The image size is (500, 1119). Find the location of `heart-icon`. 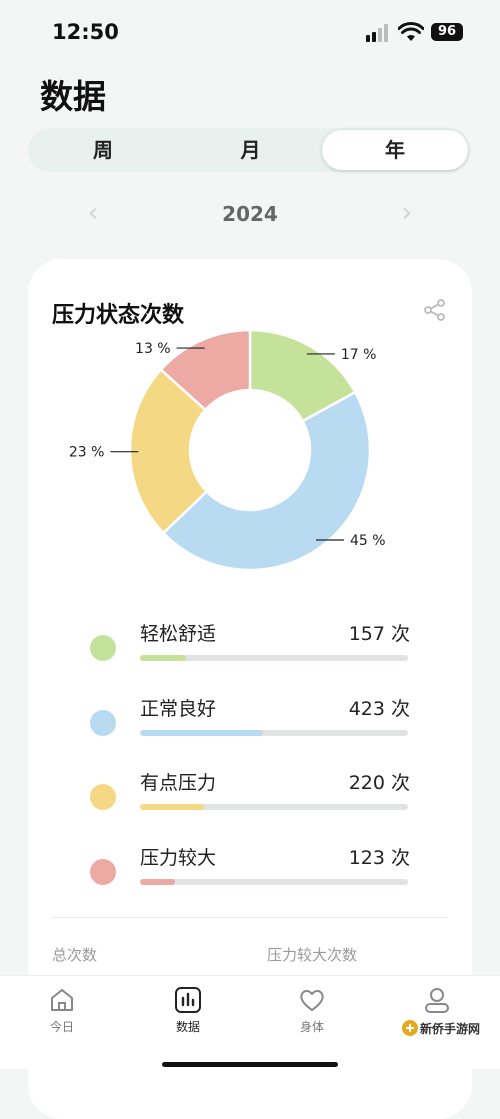

heart-icon is located at coordinates (312, 1000).